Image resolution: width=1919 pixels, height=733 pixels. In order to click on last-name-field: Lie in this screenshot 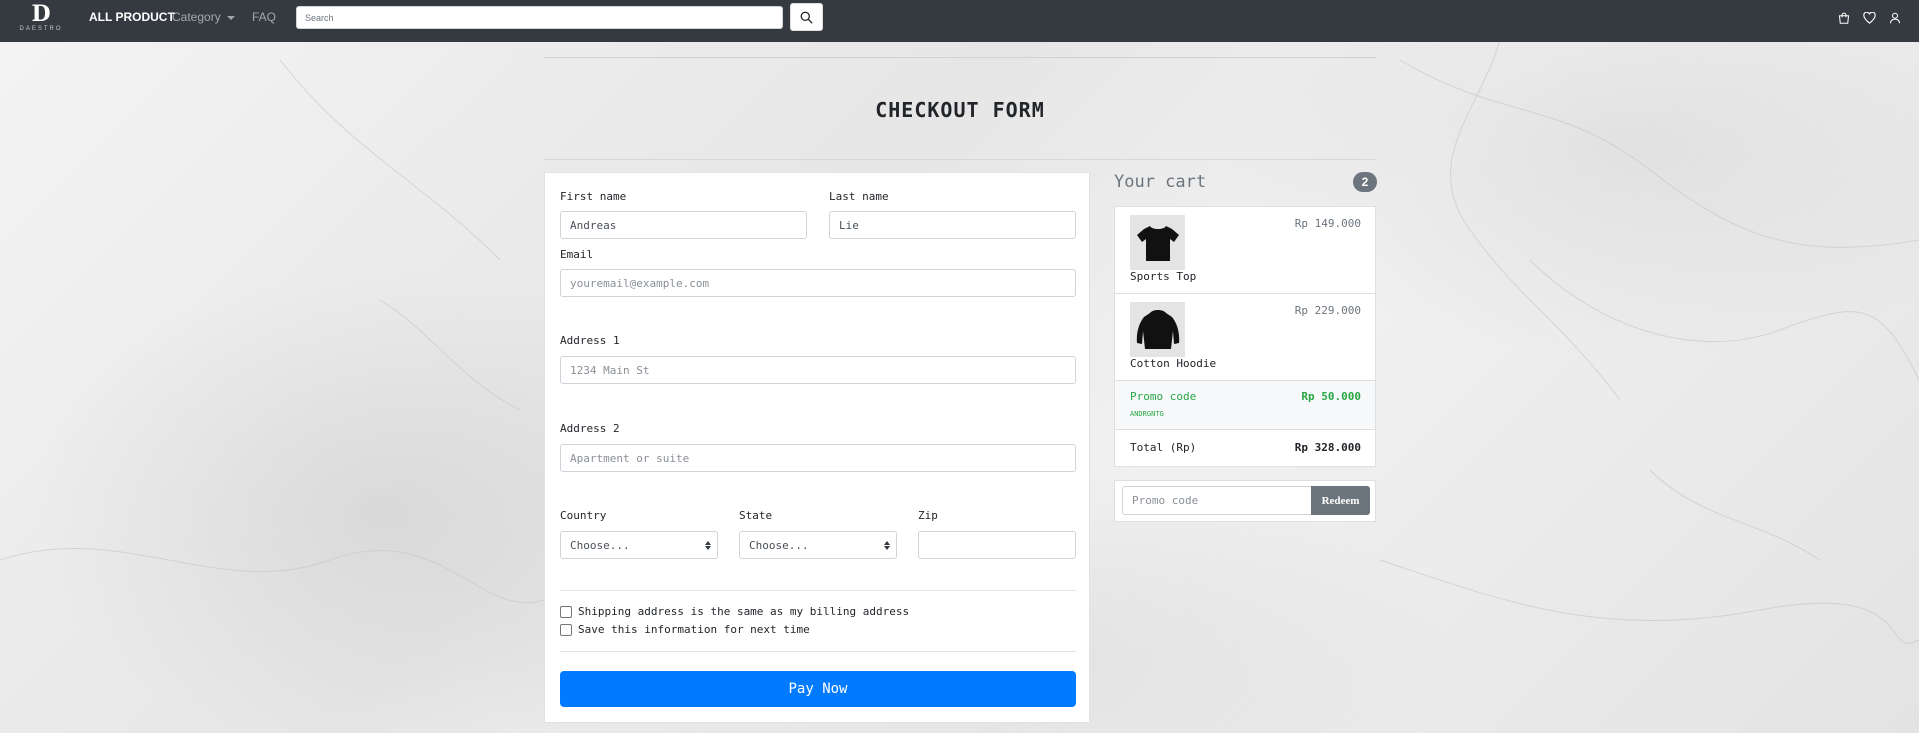, I will do `click(952, 225)`.